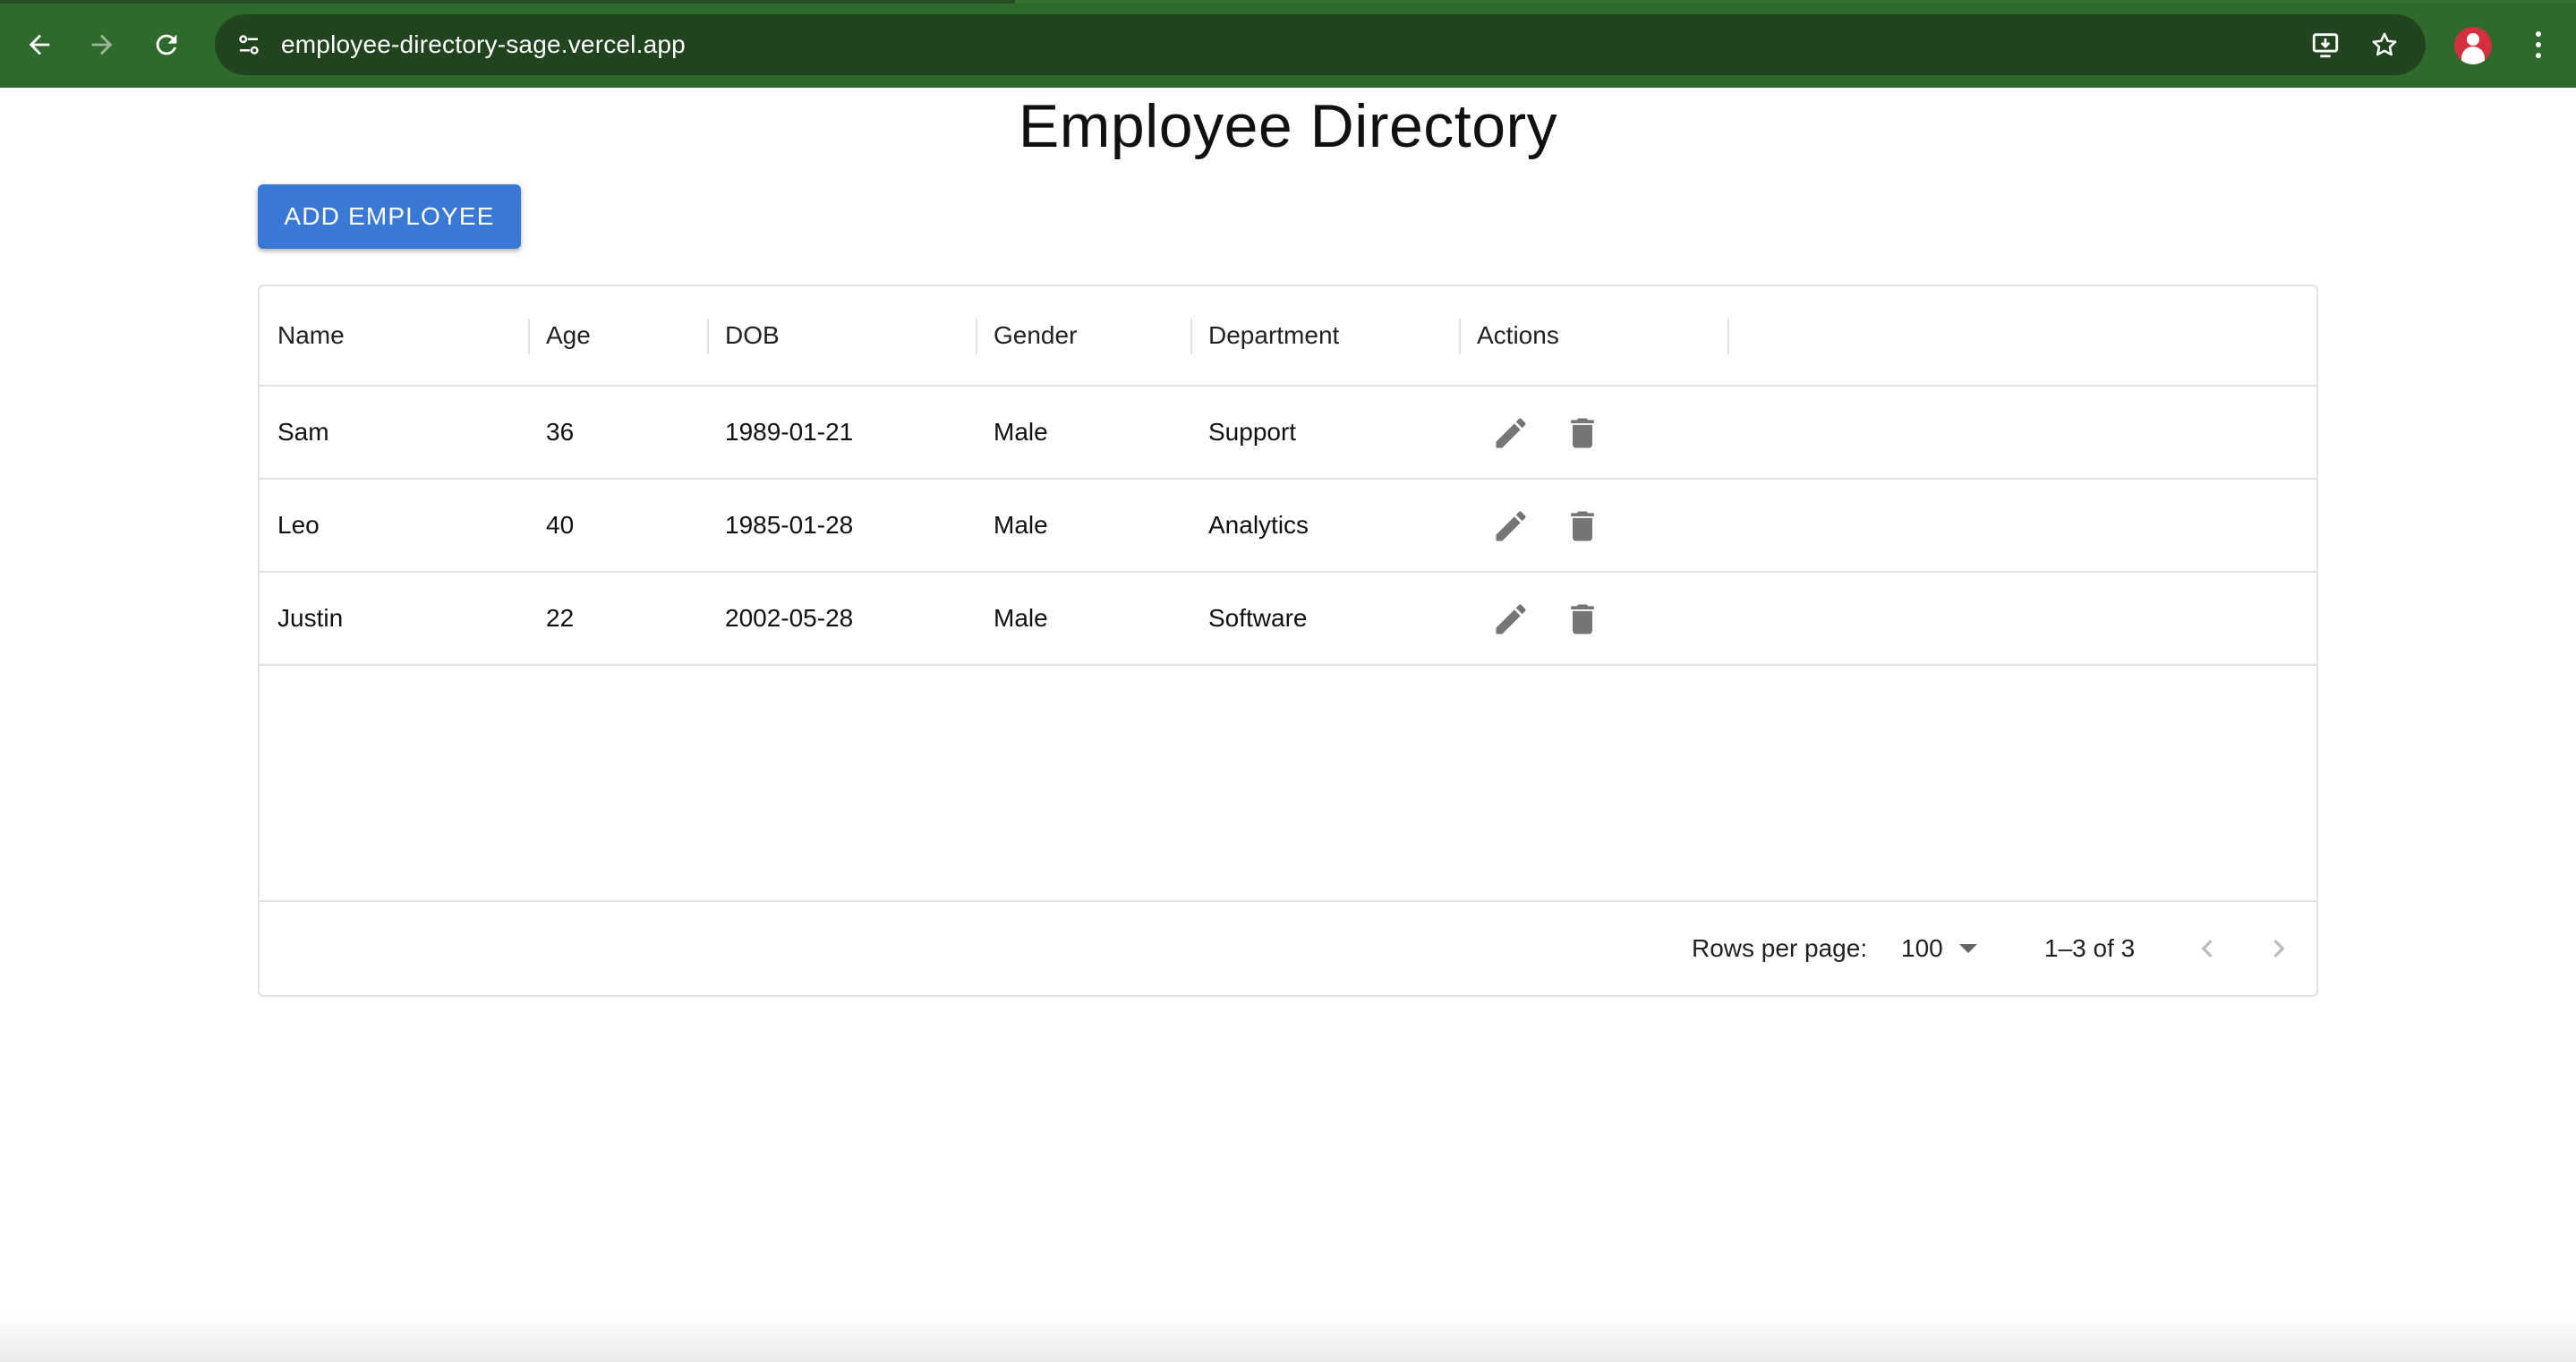 The width and height of the screenshot is (2576, 1362). I want to click on browser-toolbar: employee-directory-sage.vercel.app, so click(1288, 44).